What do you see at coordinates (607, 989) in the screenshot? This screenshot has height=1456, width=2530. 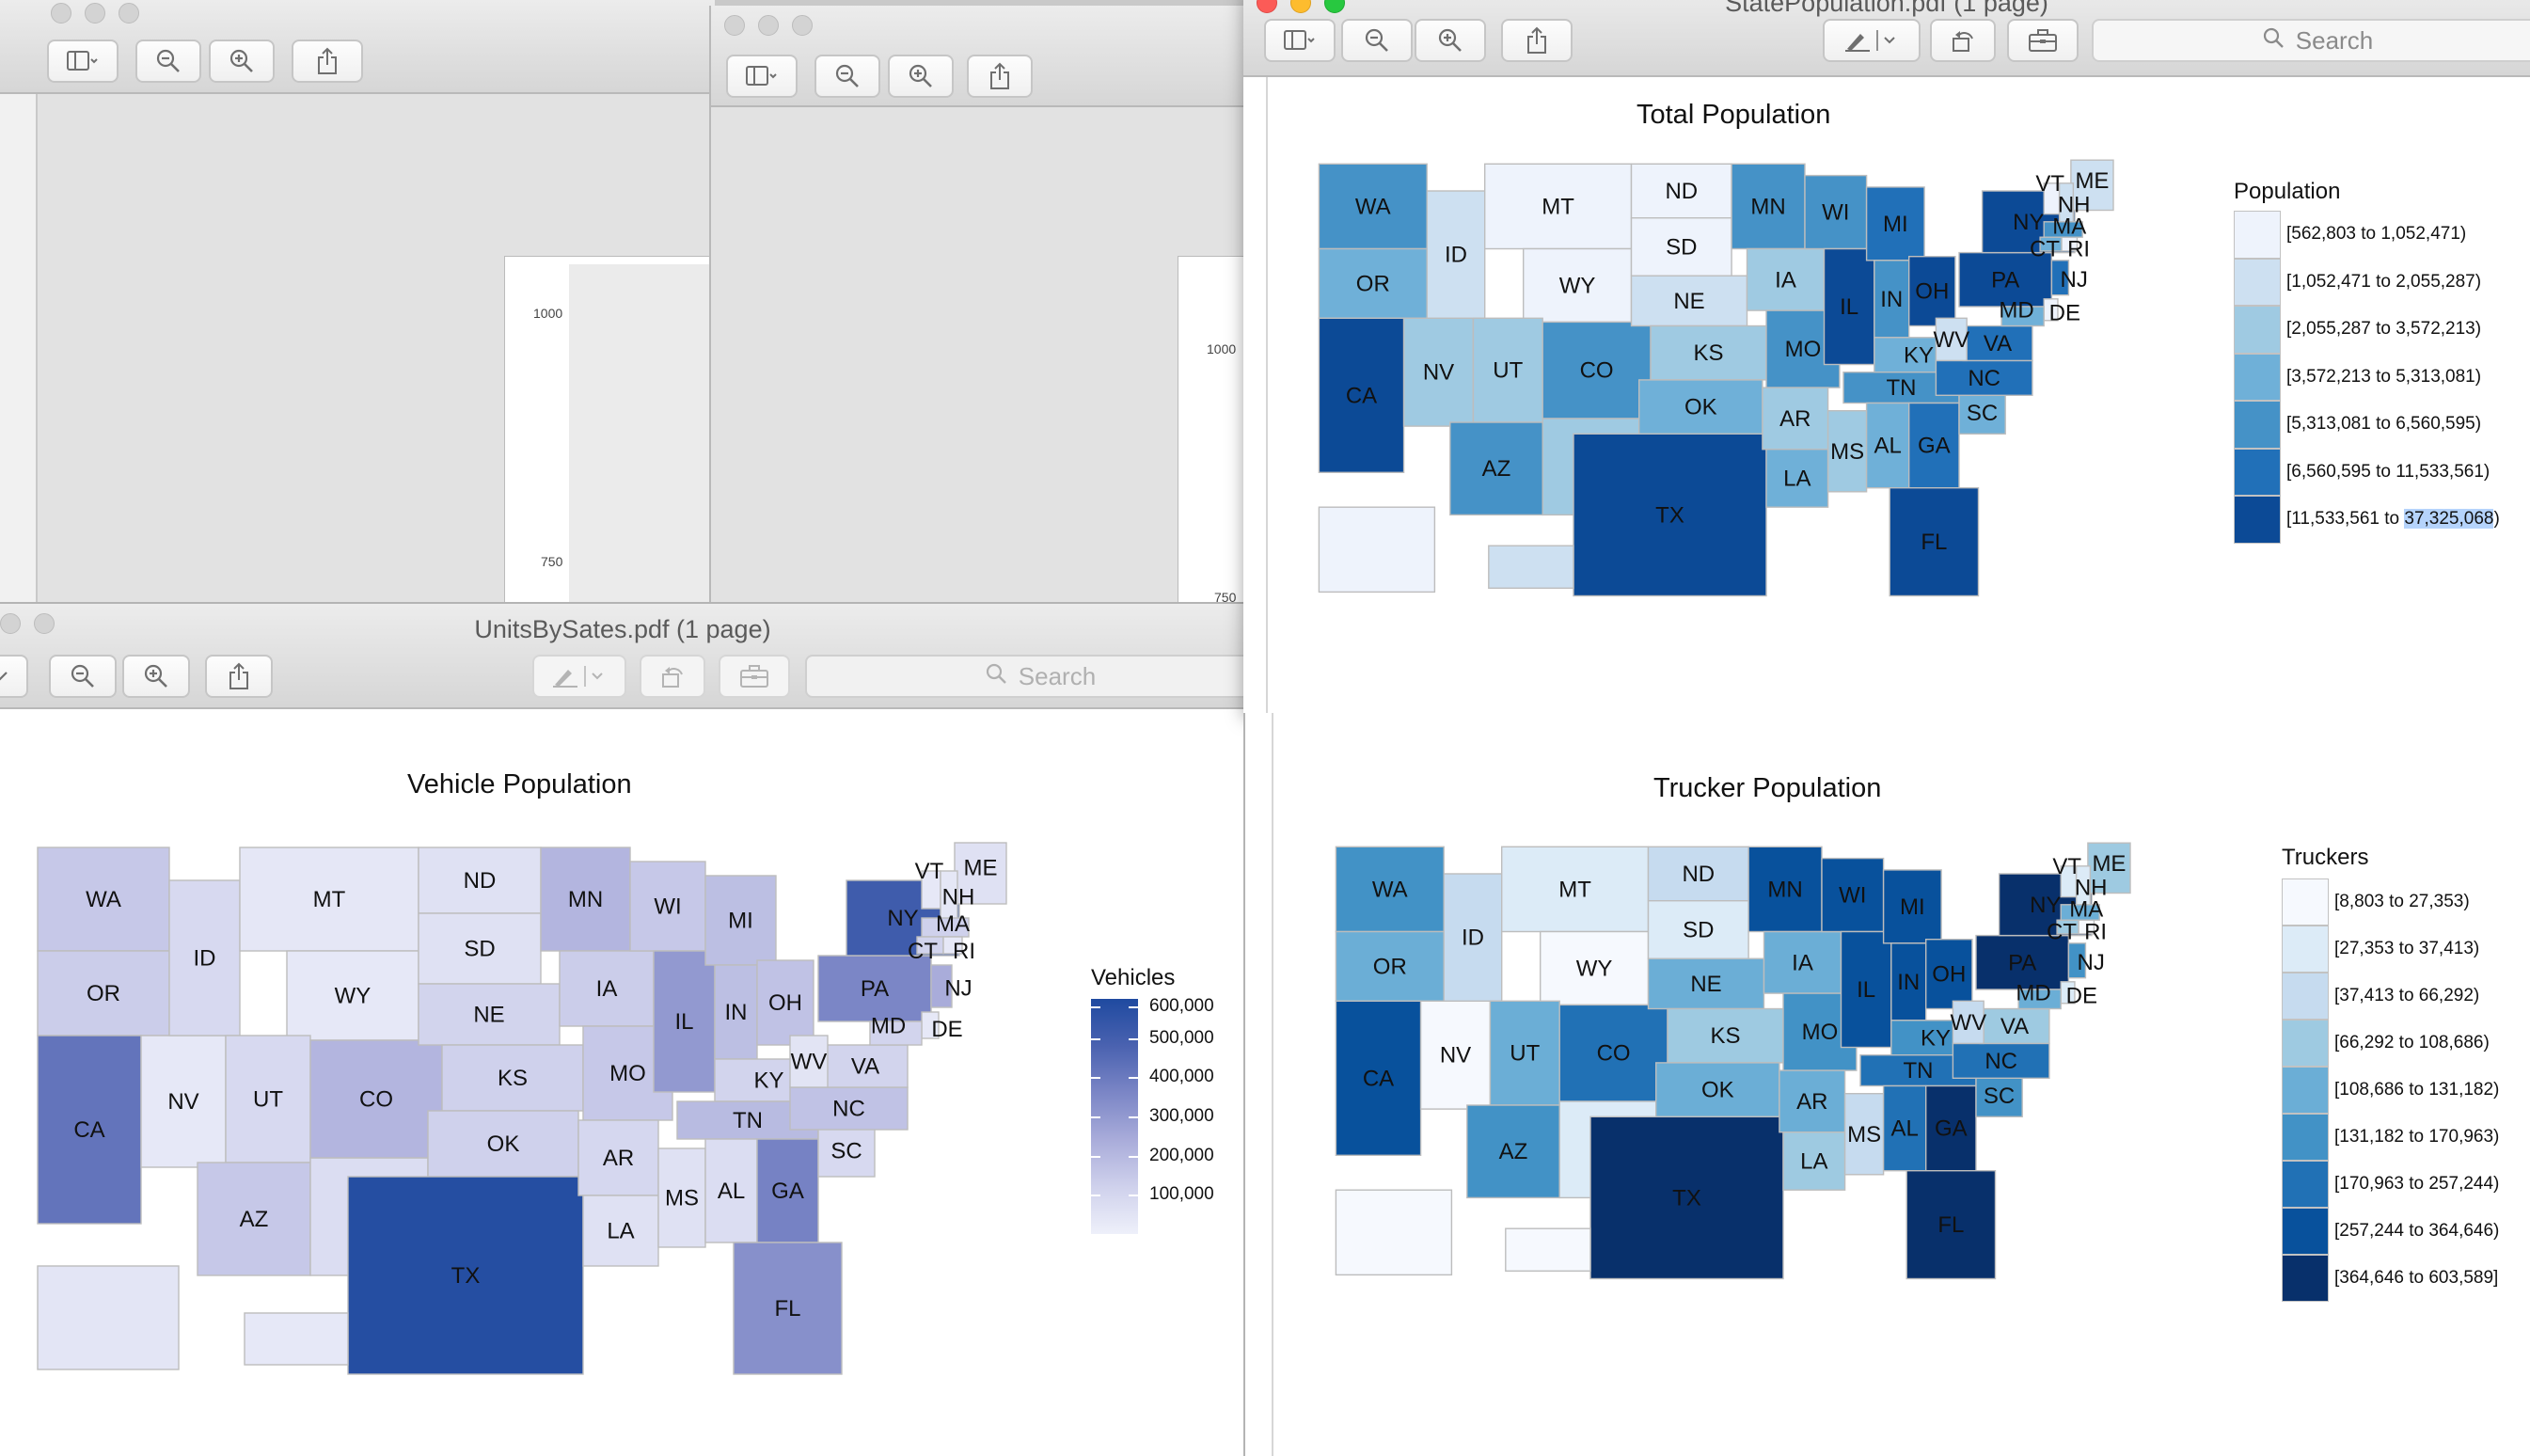 I see `state-label-ia: IA` at bounding box center [607, 989].